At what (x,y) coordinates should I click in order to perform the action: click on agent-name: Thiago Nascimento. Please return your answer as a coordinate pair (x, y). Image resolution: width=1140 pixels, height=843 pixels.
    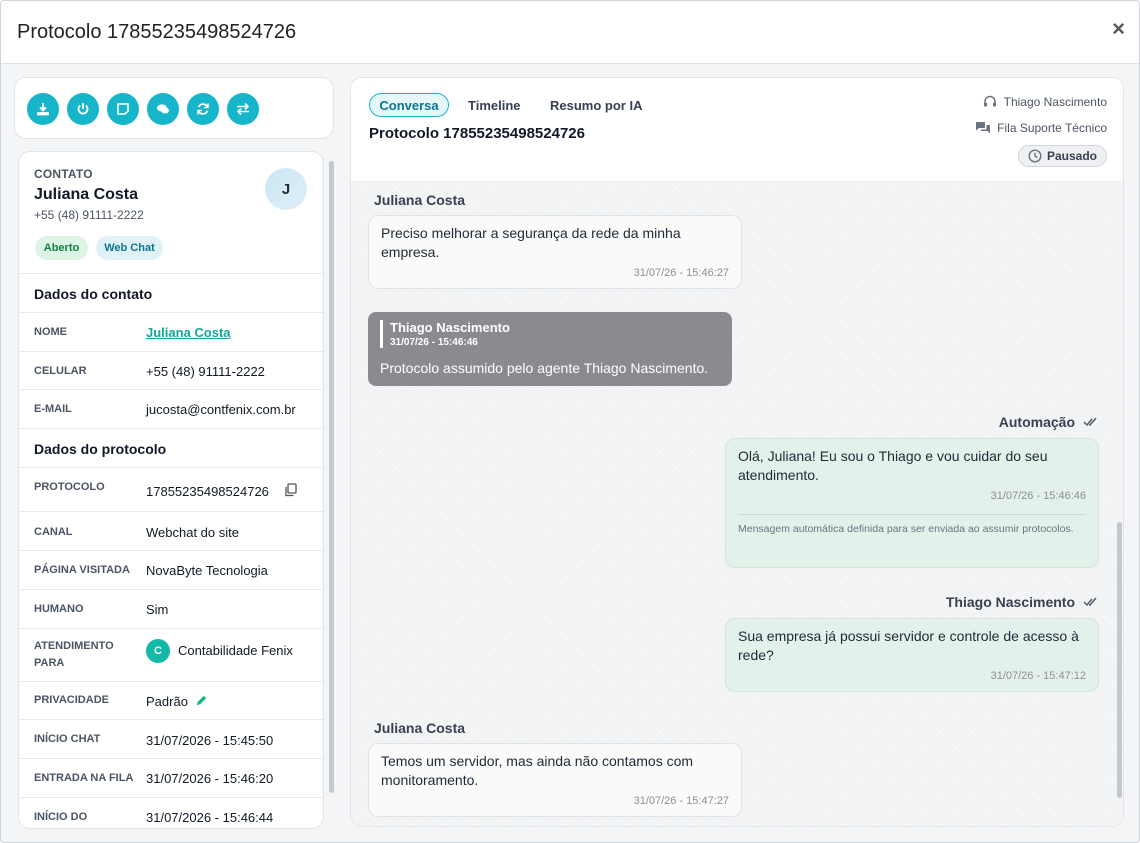
    Looking at the image, I should click on (1055, 102).